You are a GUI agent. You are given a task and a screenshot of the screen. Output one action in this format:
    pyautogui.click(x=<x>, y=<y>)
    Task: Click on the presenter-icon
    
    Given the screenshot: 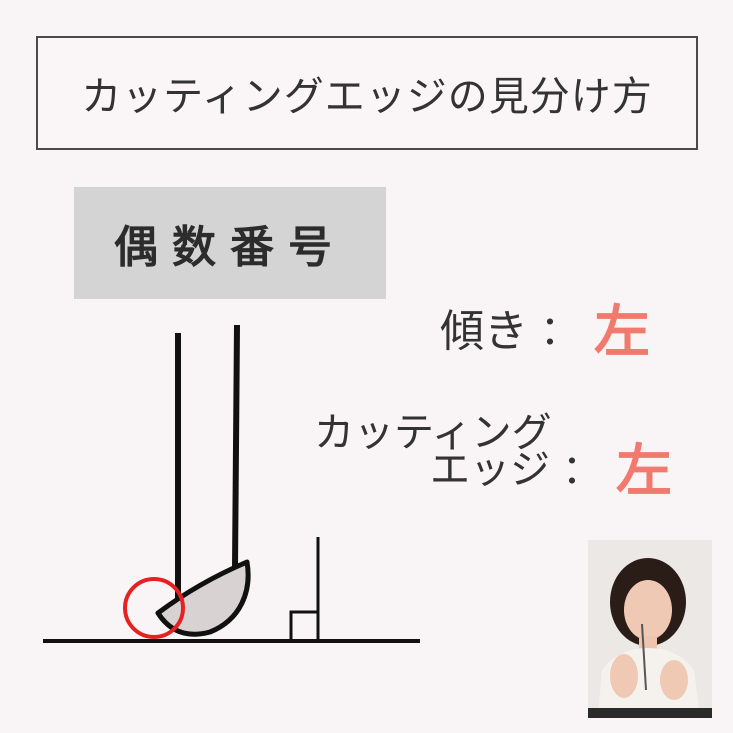 What is the action you would take?
    pyautogui.click(x=650, y=629)
    